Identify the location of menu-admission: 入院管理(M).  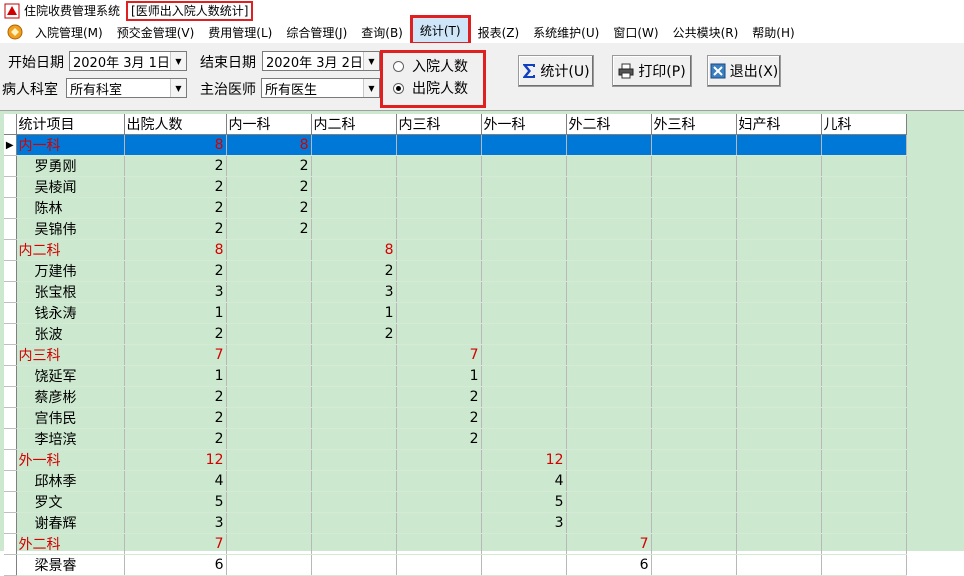
(69, 32).